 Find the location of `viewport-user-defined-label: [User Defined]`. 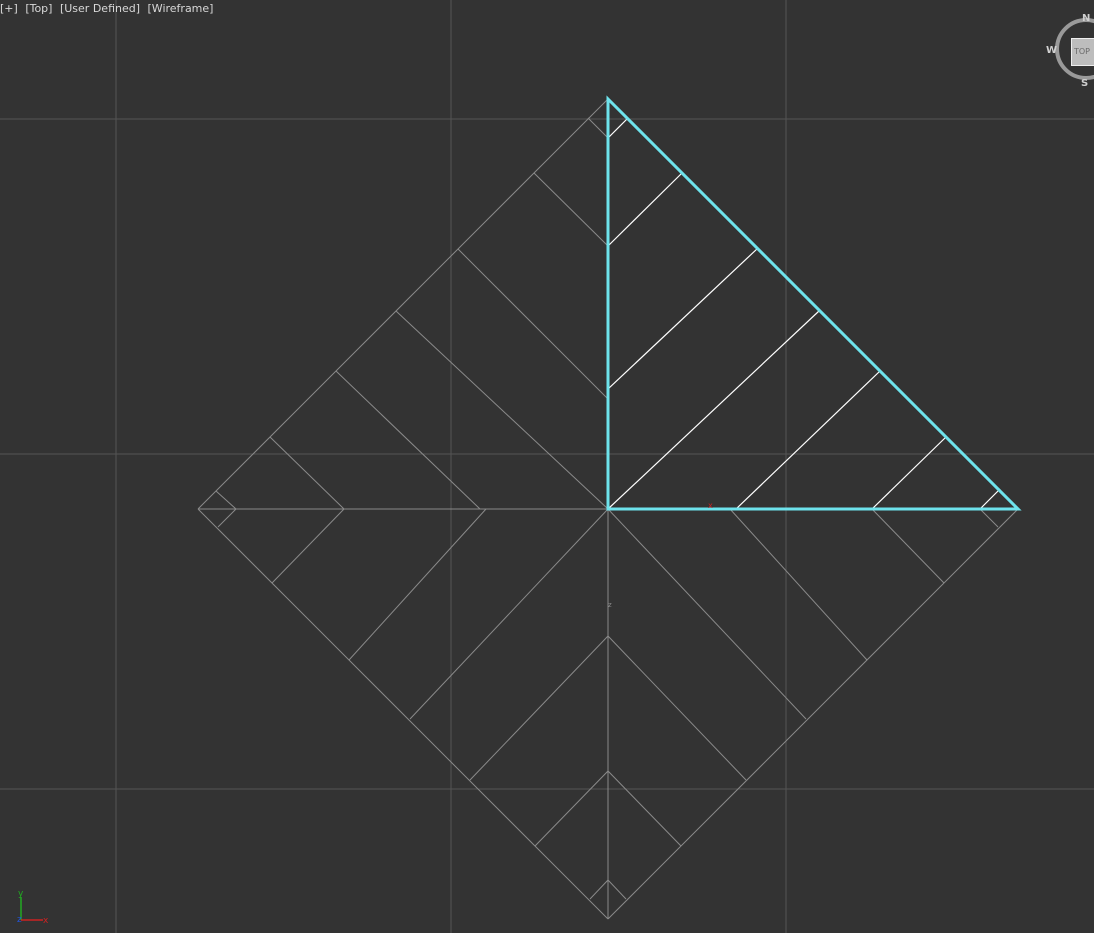

viewport-user-defined-label: [User Defined] is located at coordinates (100, 8).